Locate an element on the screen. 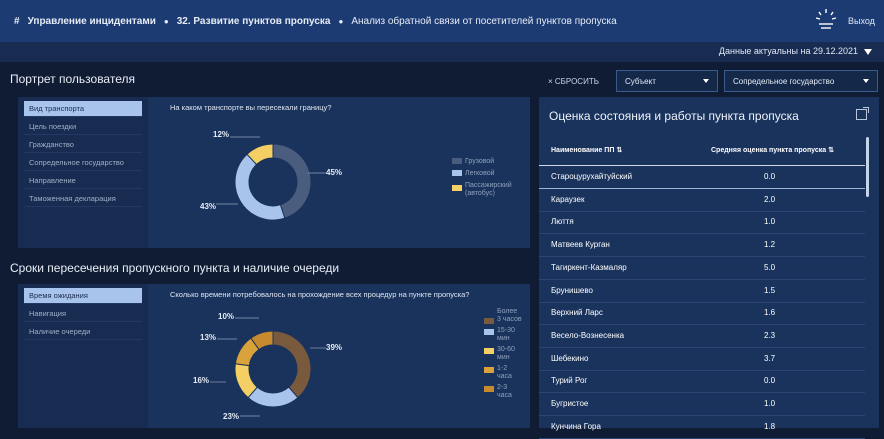 The width and height of the screenshot is (884, 439). menu-item-direction: Направление is located at coordinates (83, 181).